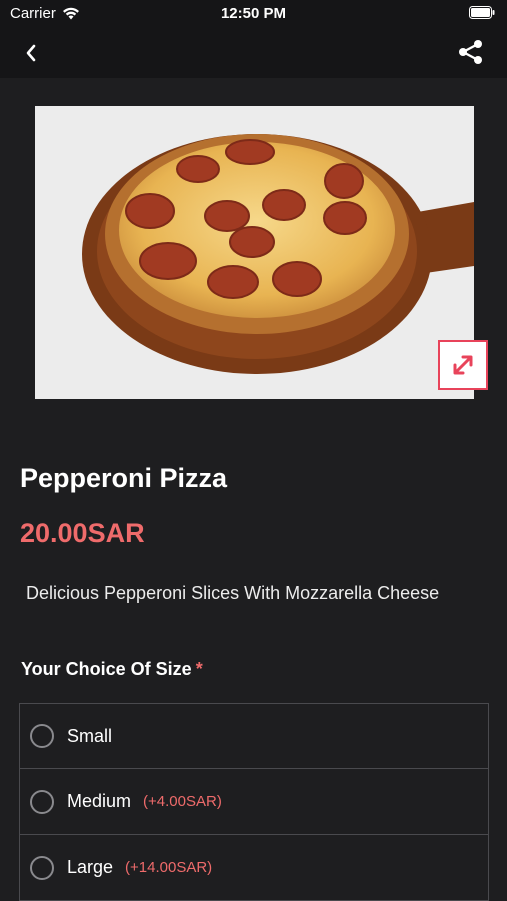 This screenshot has width=507, height=901. What do you see at coordinates (182, 801) in the screenshot?
I see `size-option-price: (+4.00SAR)` at bounding box center [182, 801].